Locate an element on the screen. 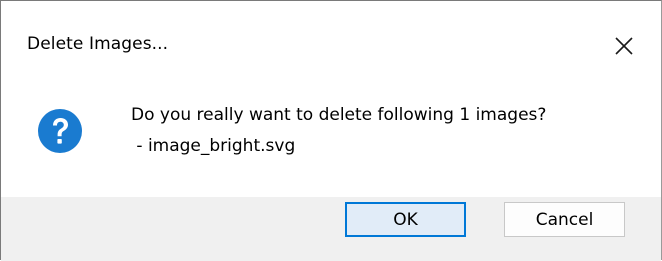 This screenshot has width=662, height=261. cancel-button-label: Cancel is located at coordinates (564, 219).